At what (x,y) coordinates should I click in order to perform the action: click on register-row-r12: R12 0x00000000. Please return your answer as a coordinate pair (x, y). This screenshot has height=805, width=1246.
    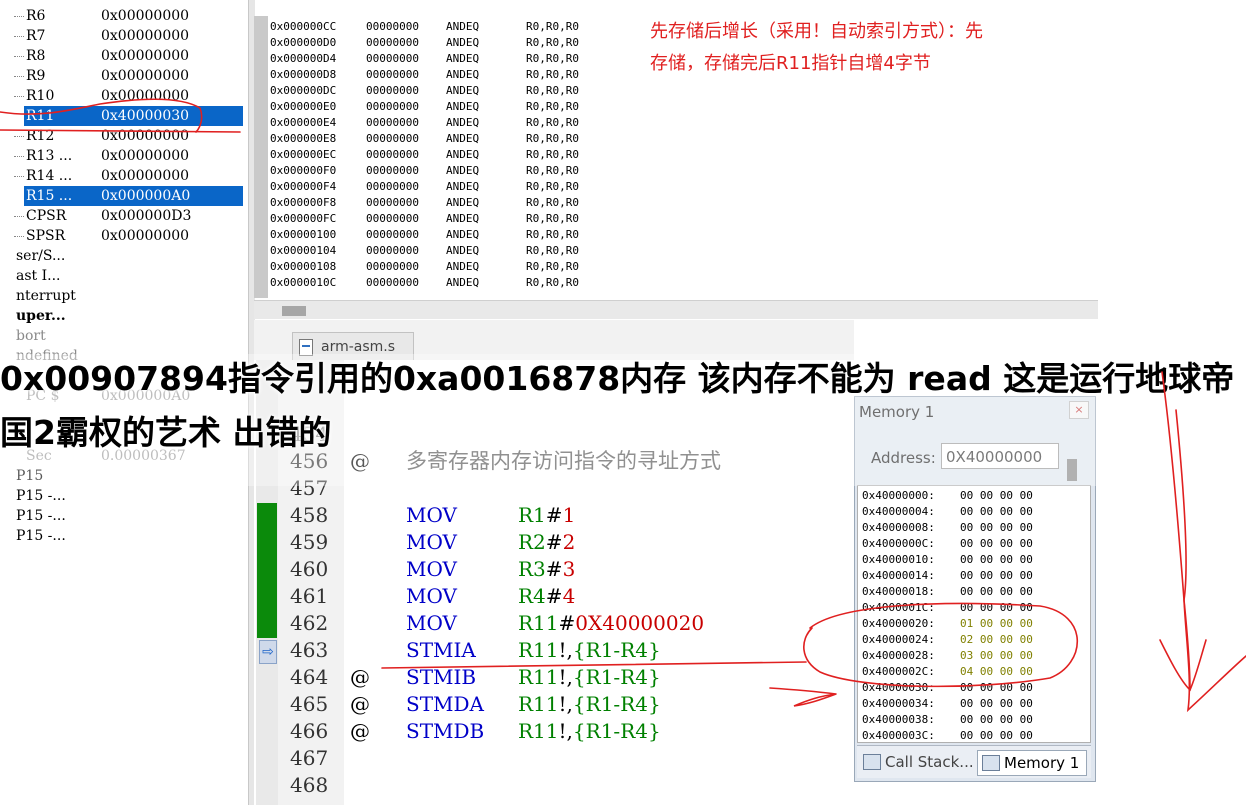
    Looking at the image, I should click on (121, 136).